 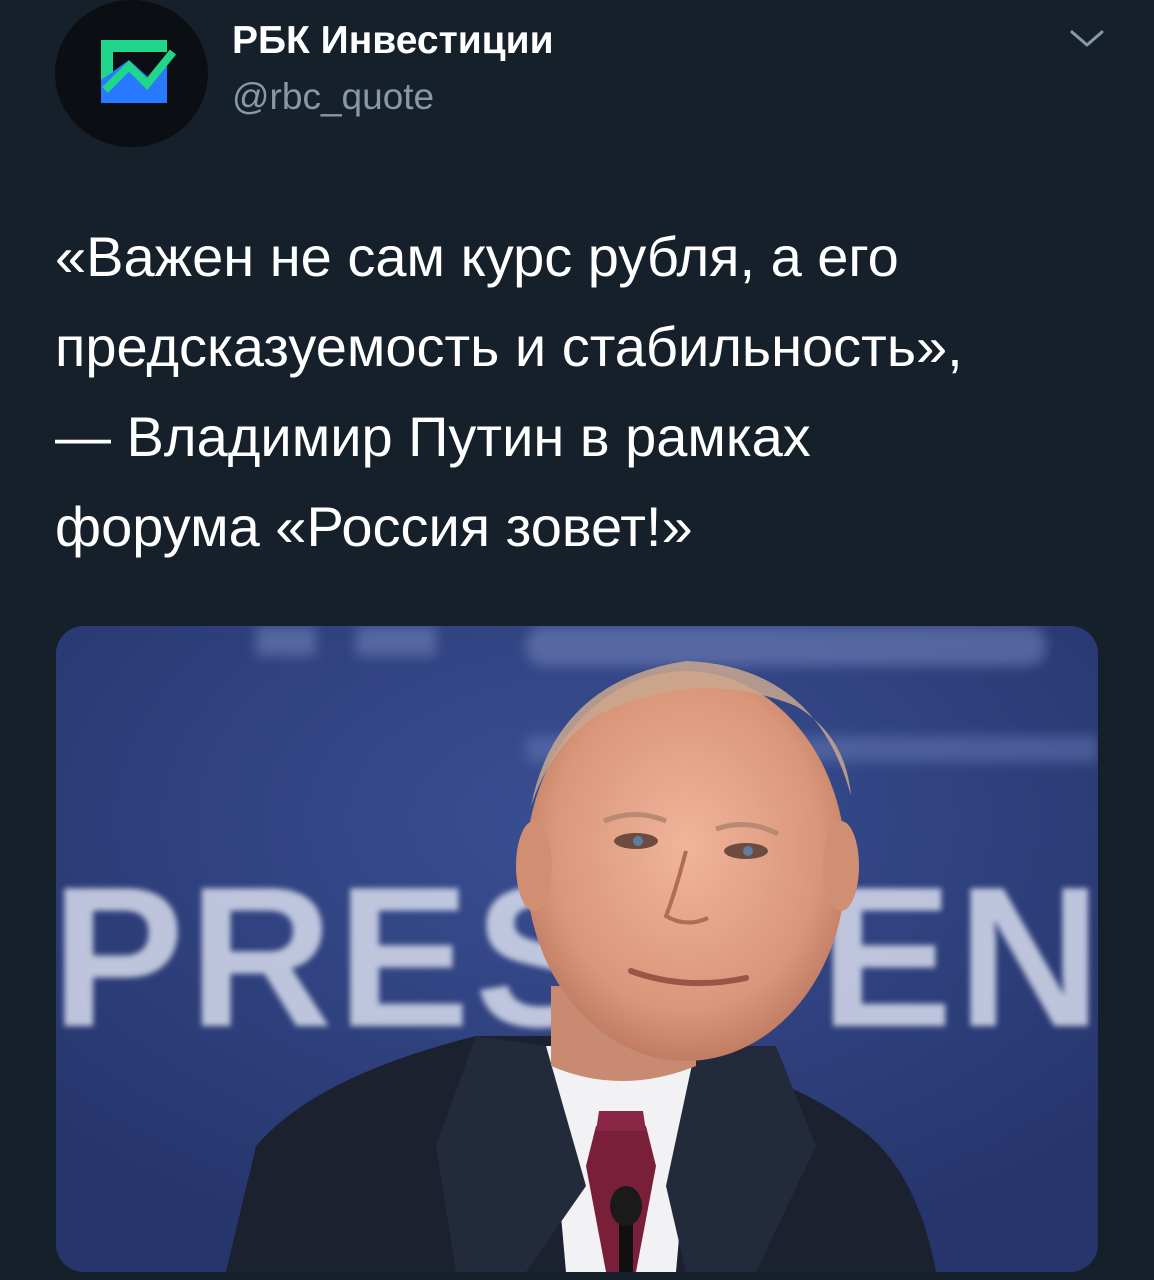 I want to click on tweet-text-line: — Владимир Путин в рамках, so click(x=433, y=436).